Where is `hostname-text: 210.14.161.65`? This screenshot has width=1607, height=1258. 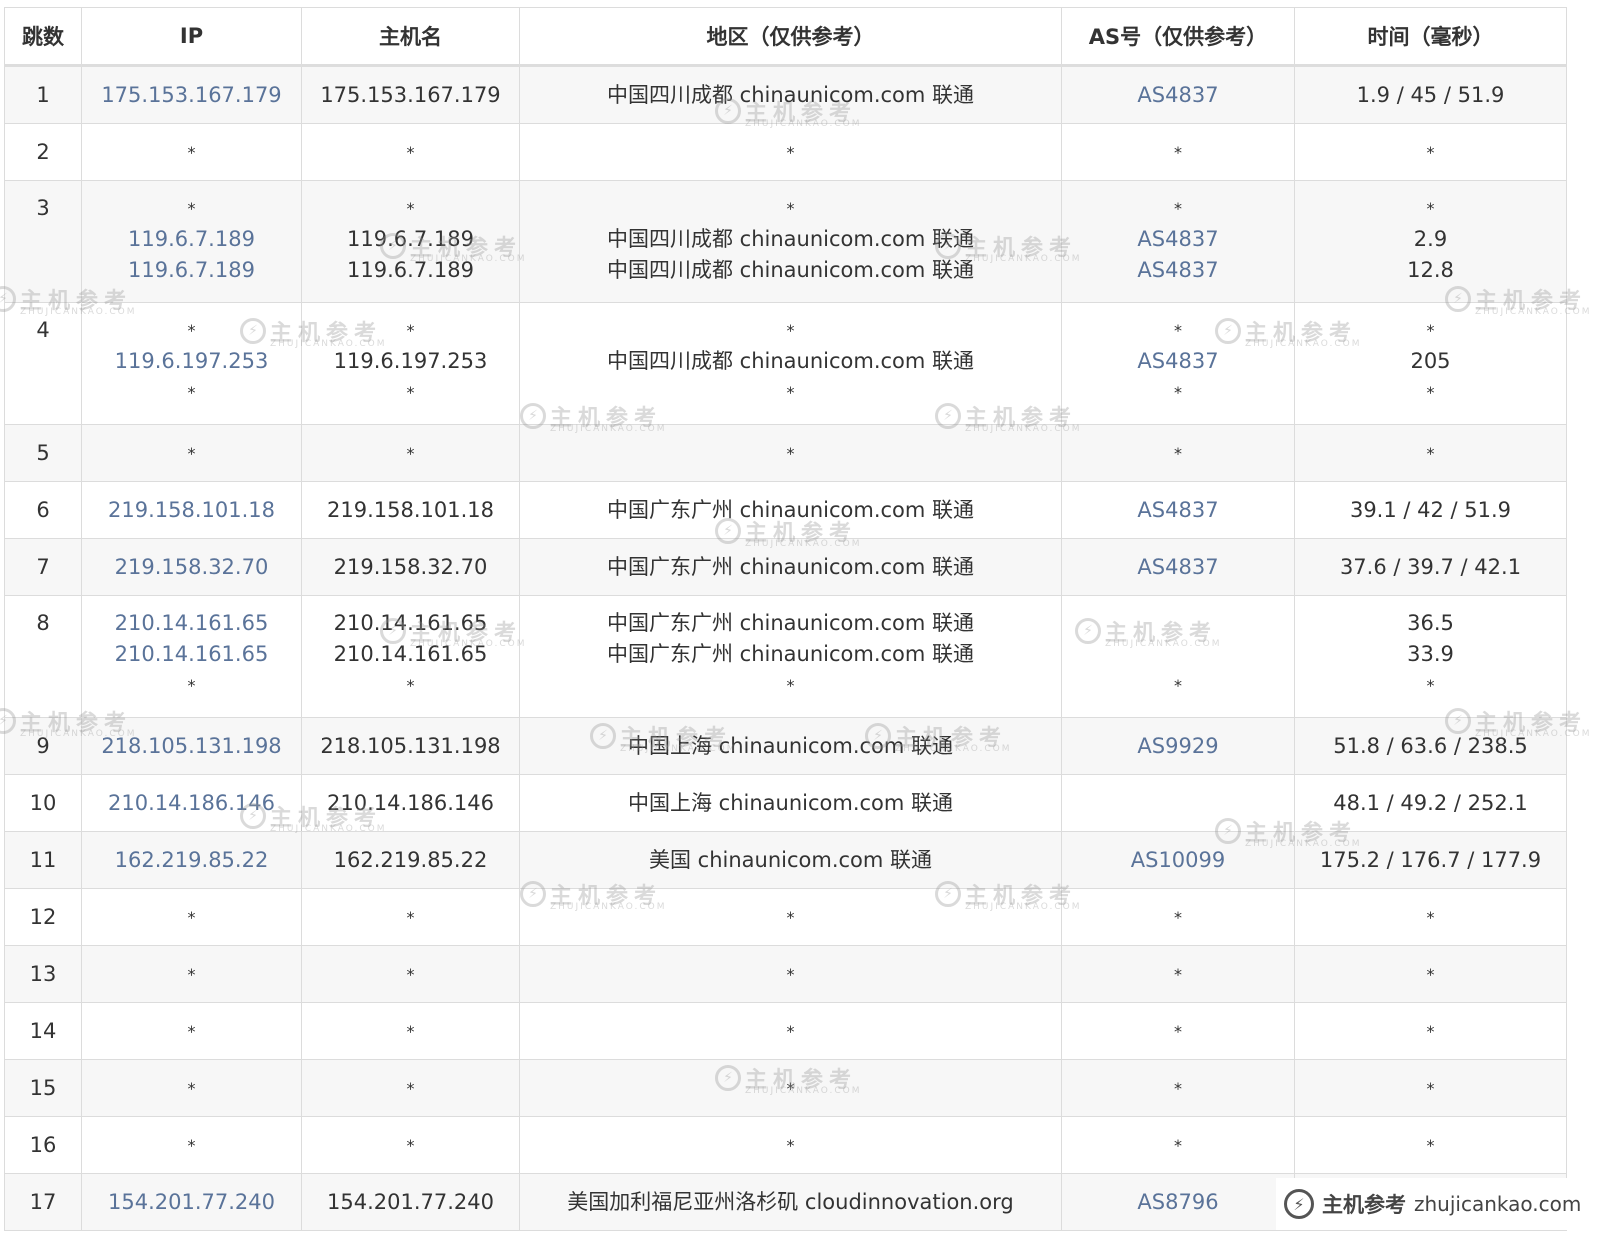
hostname-text: 210.14.161.65 is located at coordinates (410, 654).